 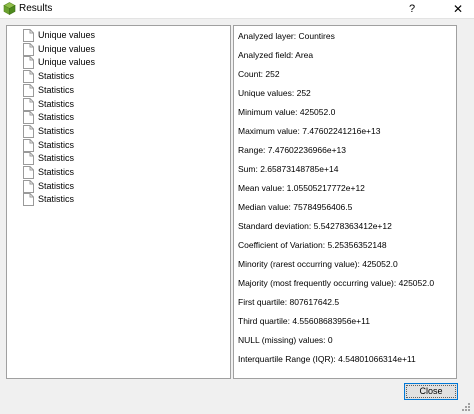 I want to click on detail-mean-value: Mean value: 1.05505217772e+12, so click(x=301, y=188).